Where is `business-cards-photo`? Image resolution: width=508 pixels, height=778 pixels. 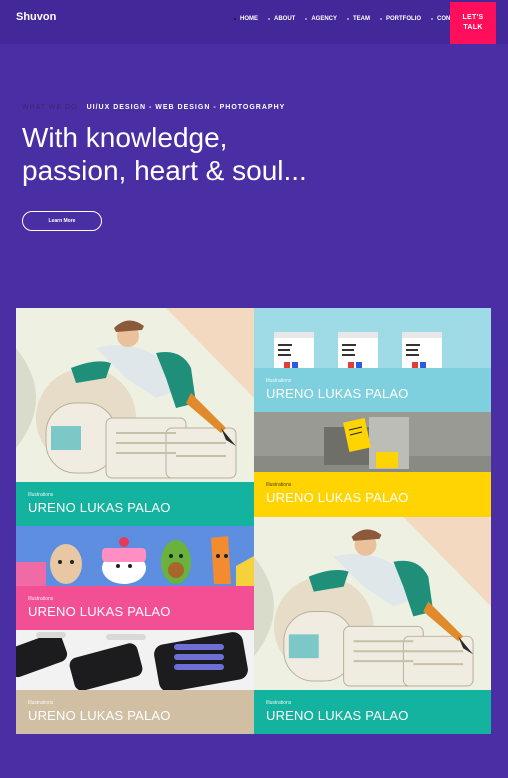 business-cards-photo is located at coordinates (372, 338).